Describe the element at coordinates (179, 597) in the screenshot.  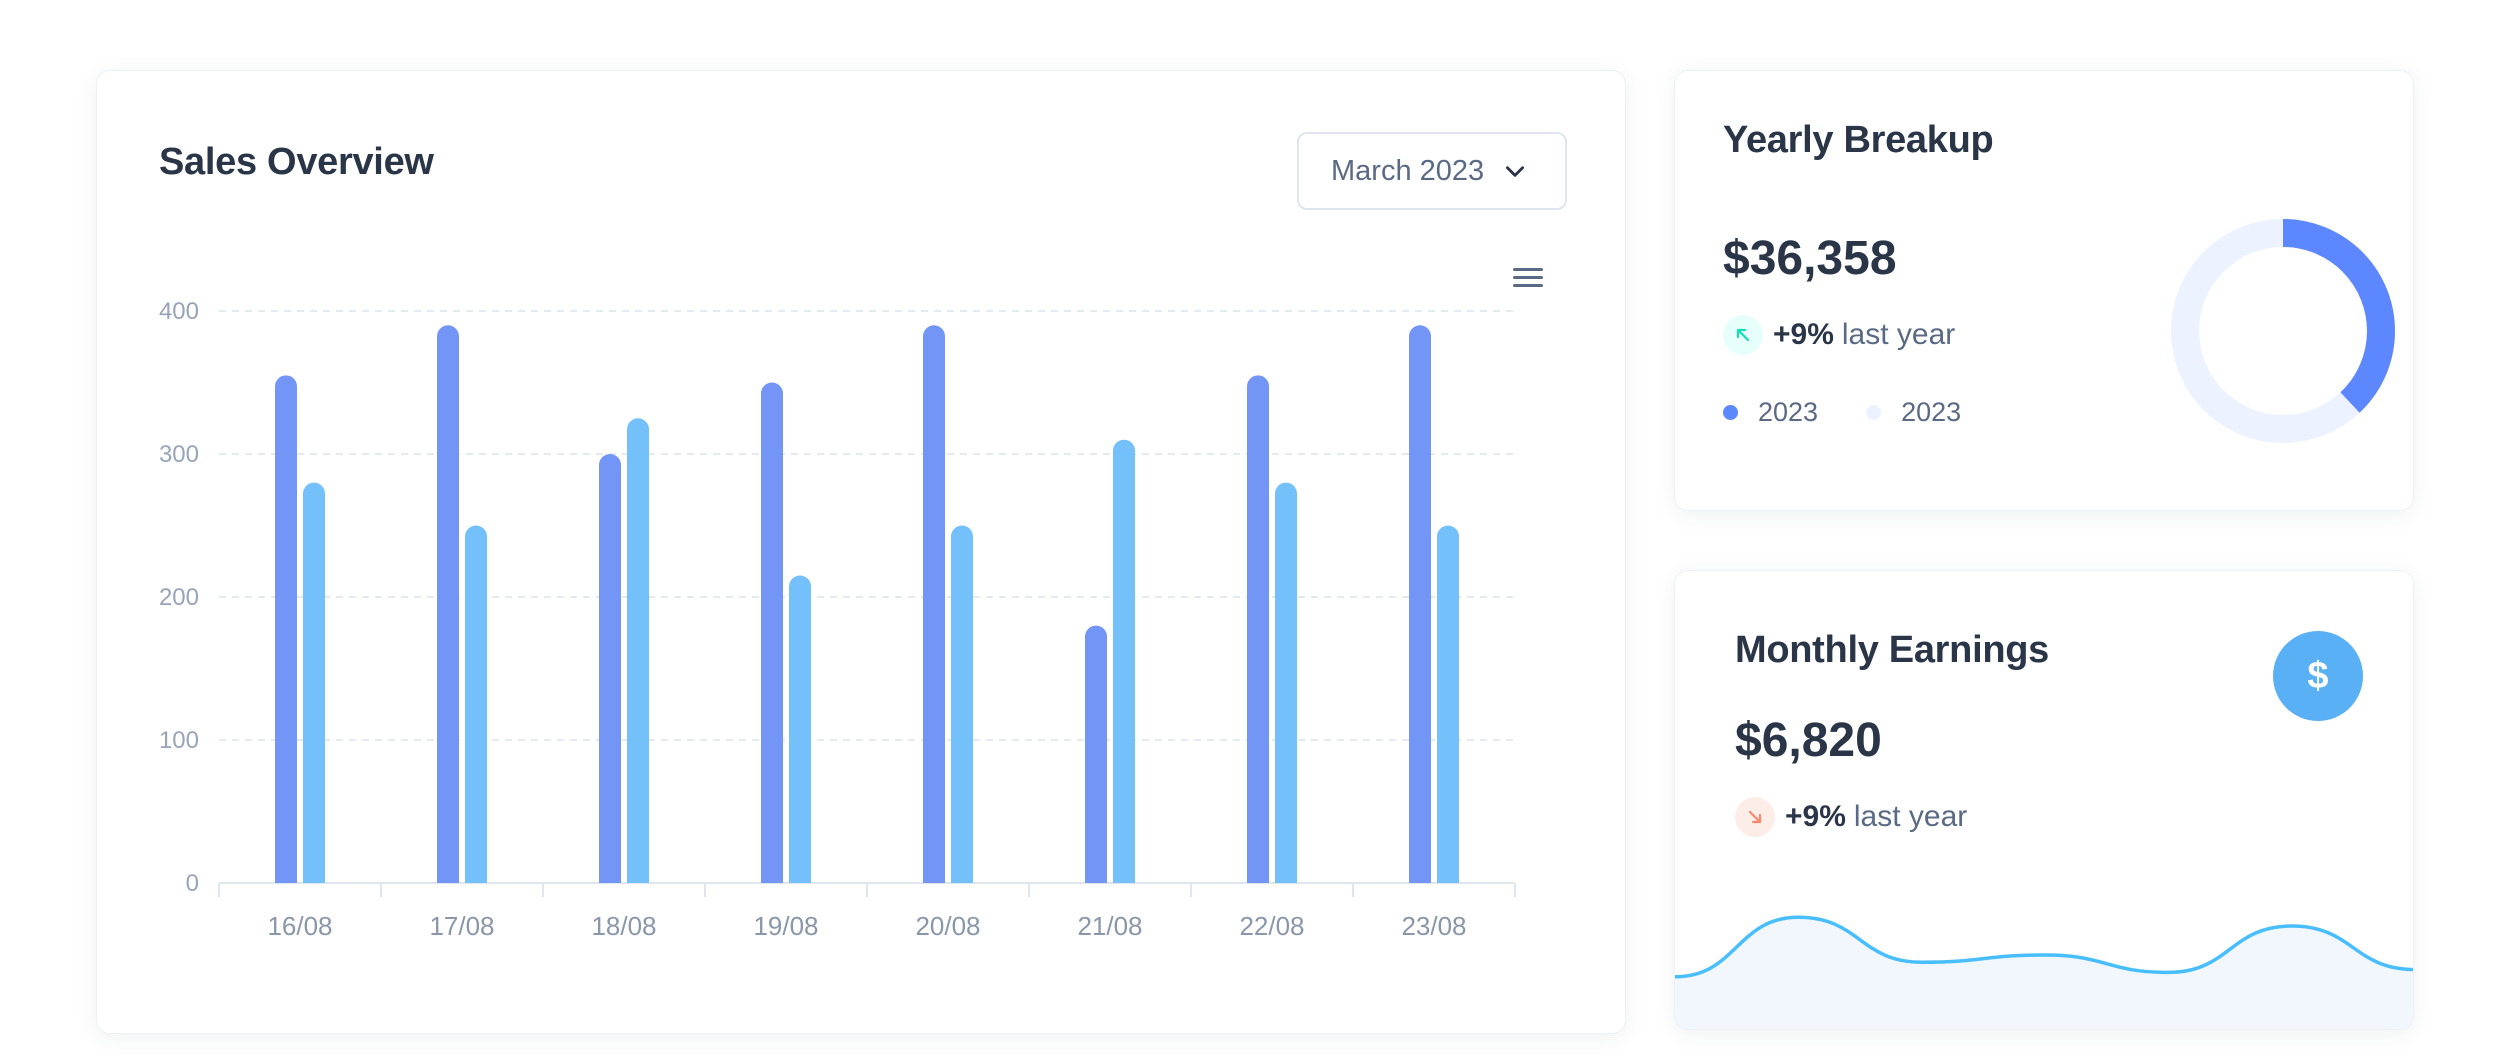
I see `y-tick-label: 200` at that location.